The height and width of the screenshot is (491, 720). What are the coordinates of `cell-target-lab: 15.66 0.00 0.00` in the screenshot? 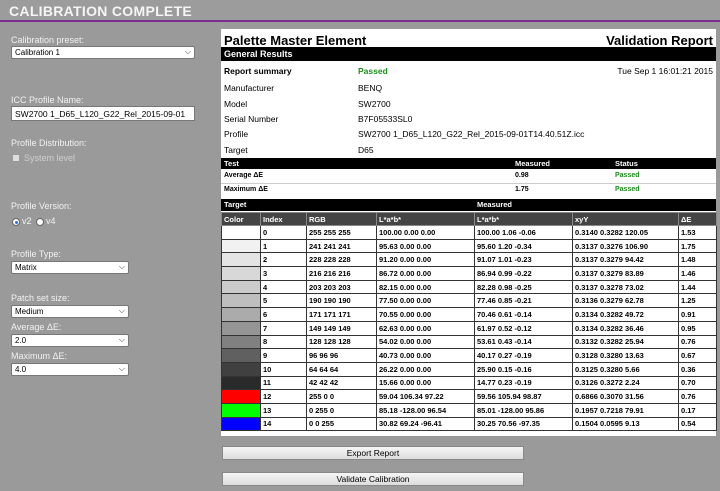 It's located at (425, 383).